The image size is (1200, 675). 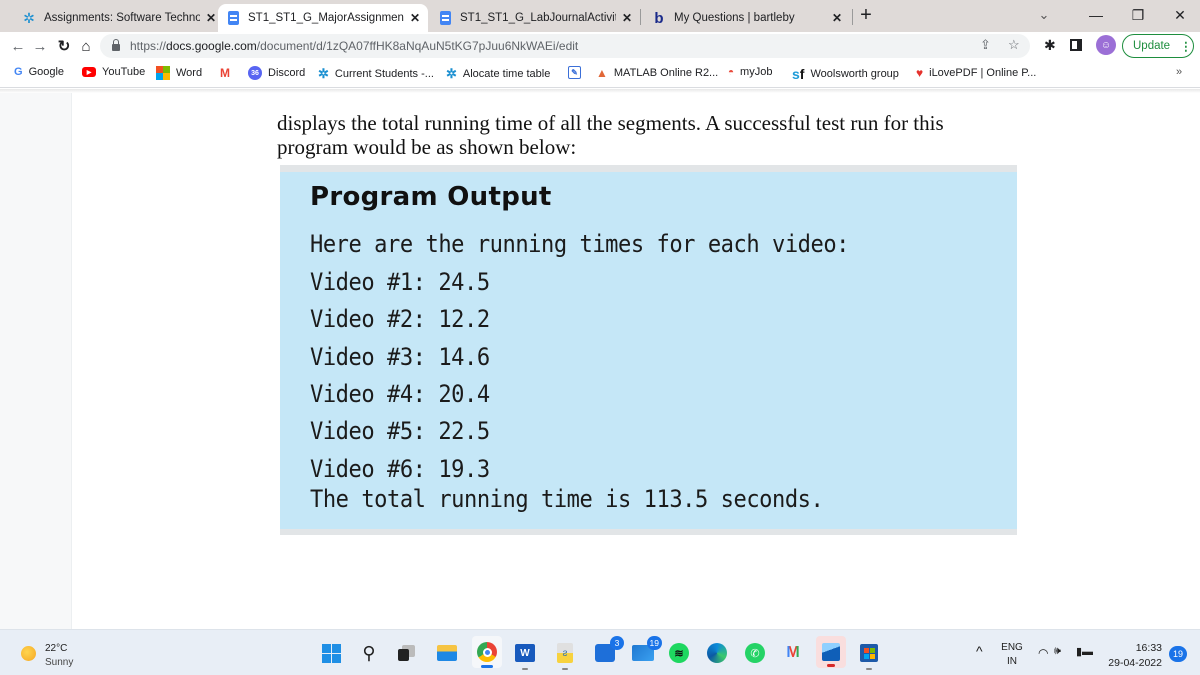 I want to click on update-button: Update ⋮, so click(x=1158, y=46).